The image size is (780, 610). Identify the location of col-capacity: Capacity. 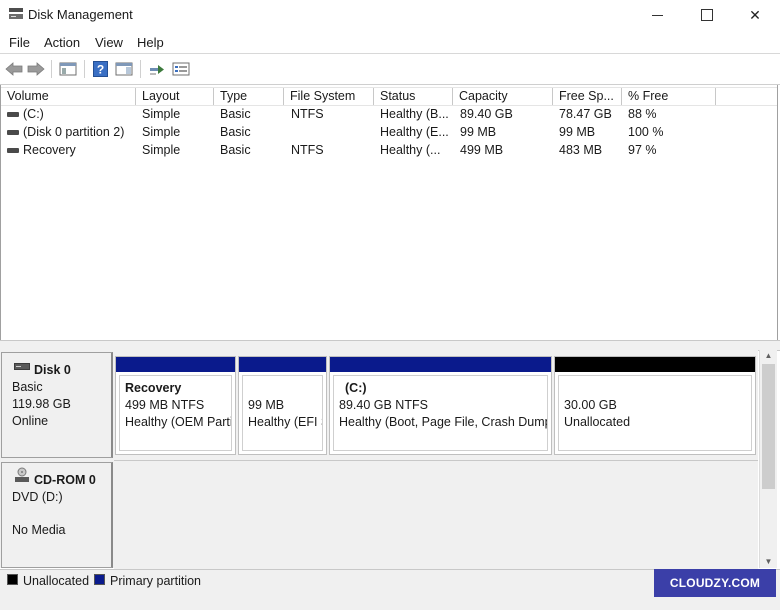
(503, 96).